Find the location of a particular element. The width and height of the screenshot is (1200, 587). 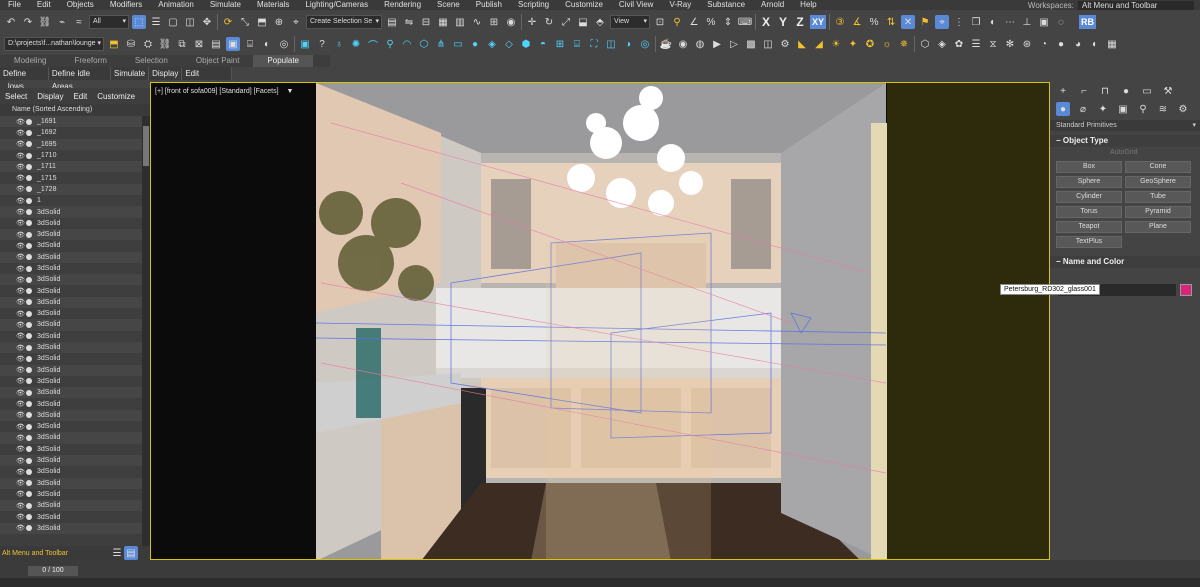

arnold-ipr-icon: ◍ is located at coordinates (700, 44).